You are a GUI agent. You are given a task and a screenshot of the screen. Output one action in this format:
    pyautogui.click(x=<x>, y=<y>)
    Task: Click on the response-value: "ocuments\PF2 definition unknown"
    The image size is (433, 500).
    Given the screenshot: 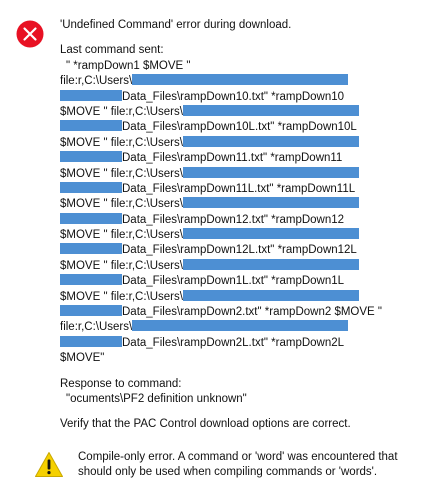 What is the action you would take?
    pyautogui.click(x=156, y=399)
    